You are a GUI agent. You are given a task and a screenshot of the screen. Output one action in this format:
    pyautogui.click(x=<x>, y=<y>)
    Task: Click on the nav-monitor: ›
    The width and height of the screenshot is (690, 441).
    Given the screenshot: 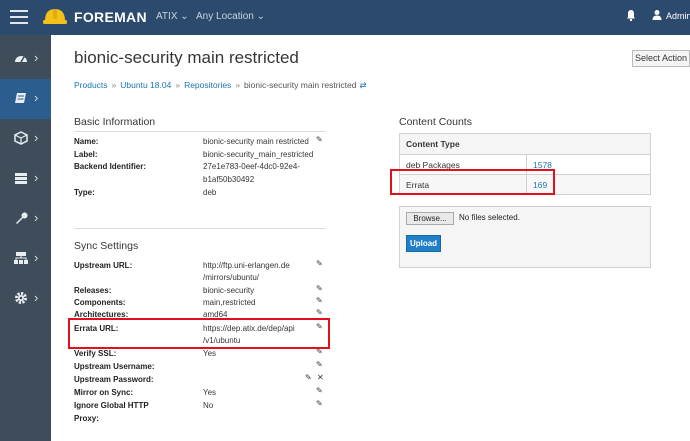 What is the action you would take?
    pyautogui.click(x=25, y=59)
    